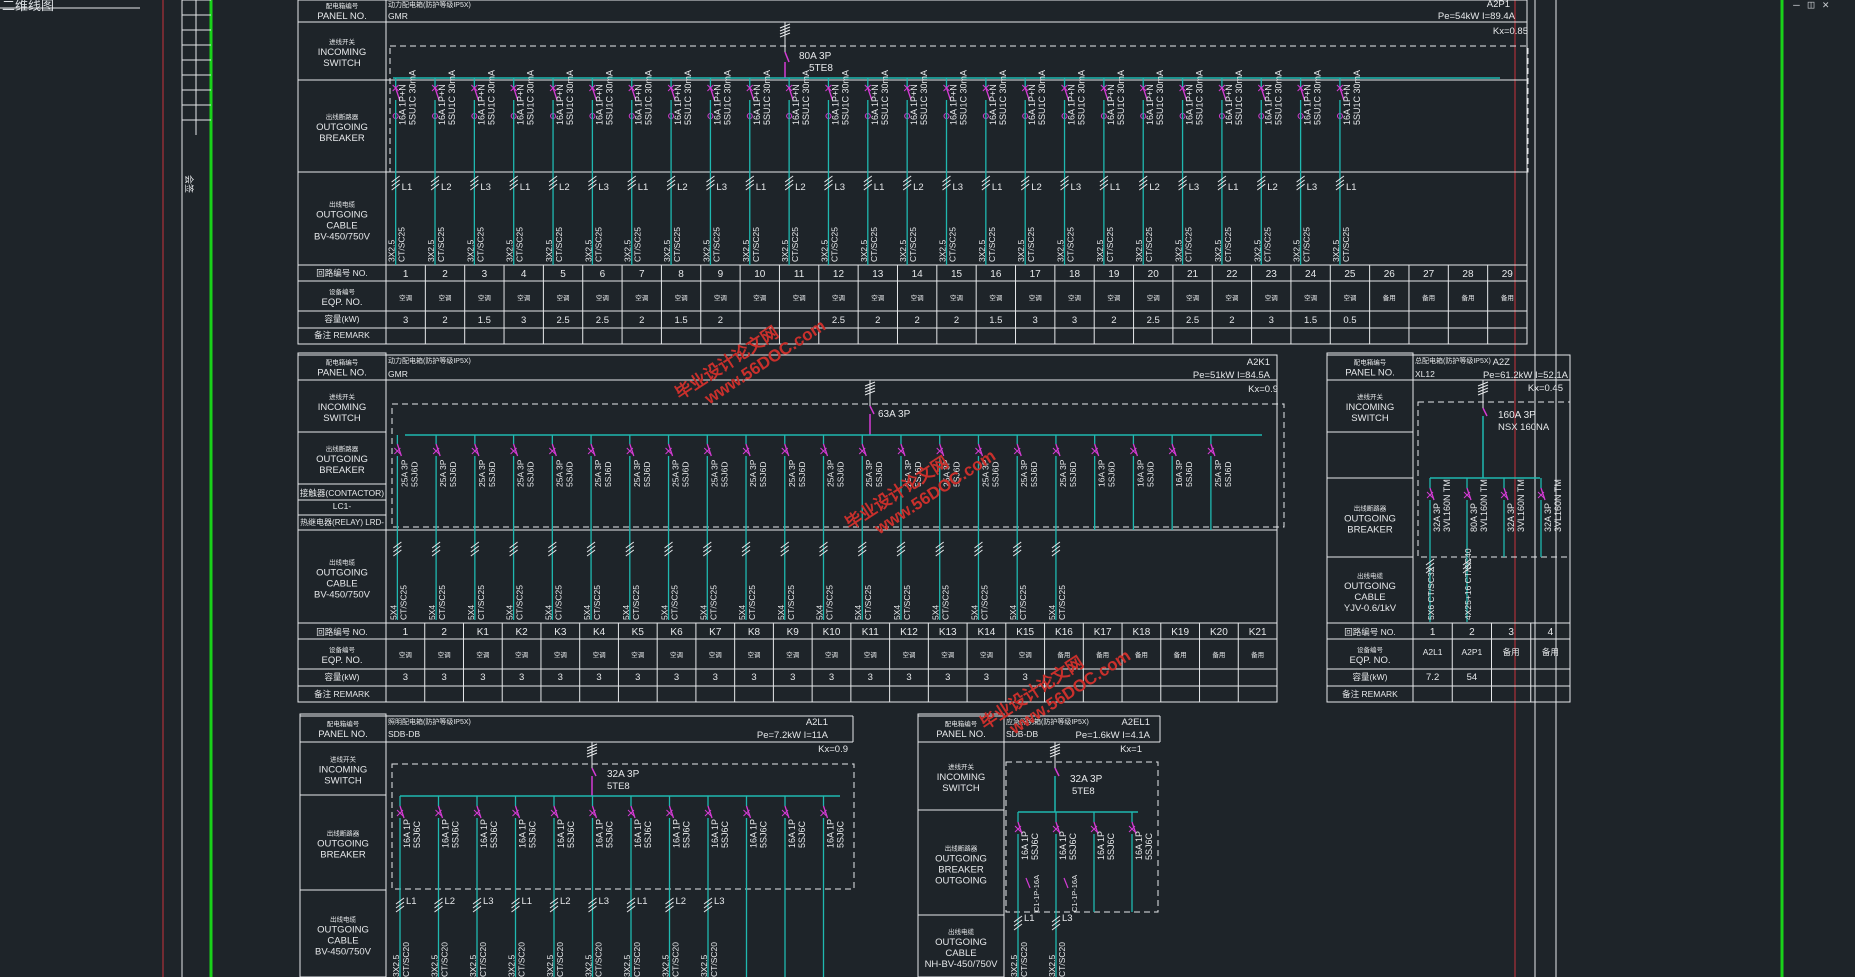 This screenshot has width=1855, height=977. What do you see at coordinates (1349, 320) in the screenshot?
I see `power-value: 0.5` at bounding box center [1349, 320].